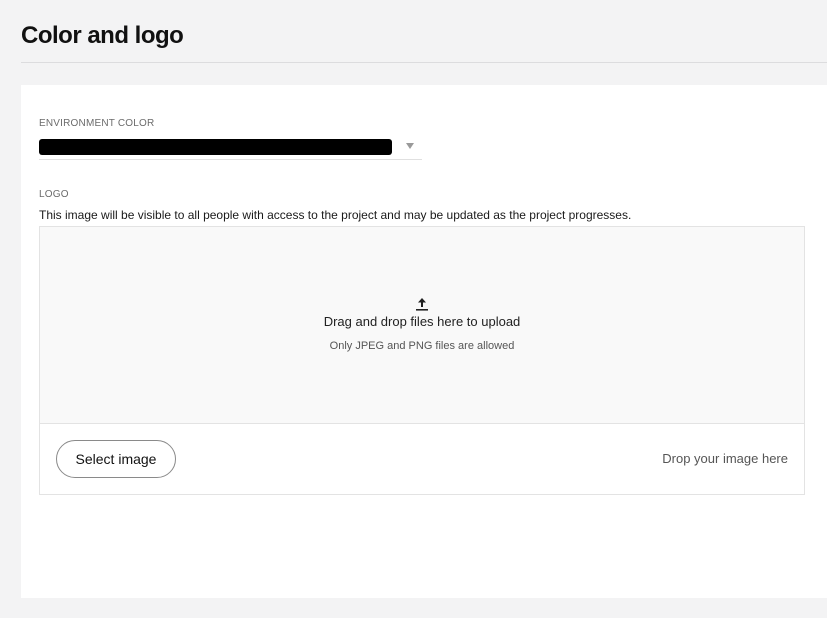 This screenshot has height=618, width=827. Describe the element at coordinates (97, 123) in the screenshot. I see `environment-color-label: ENVIRONMENT COLOR` at that location.